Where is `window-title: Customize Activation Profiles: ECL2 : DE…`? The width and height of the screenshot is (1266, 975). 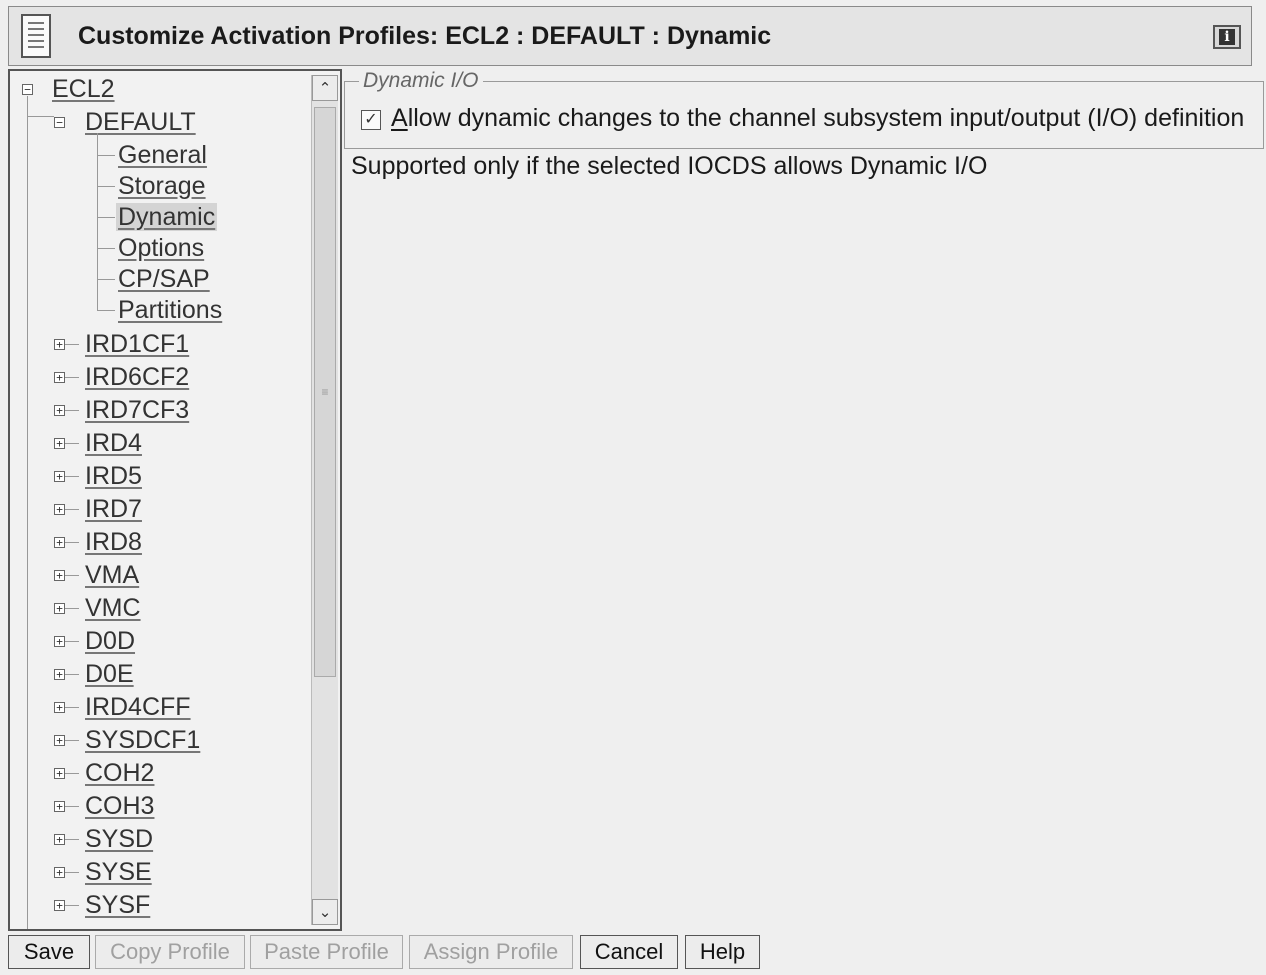 window-title: Customize Activation Profiles: ECL2 : DE… is located at coordinates (425, 35).